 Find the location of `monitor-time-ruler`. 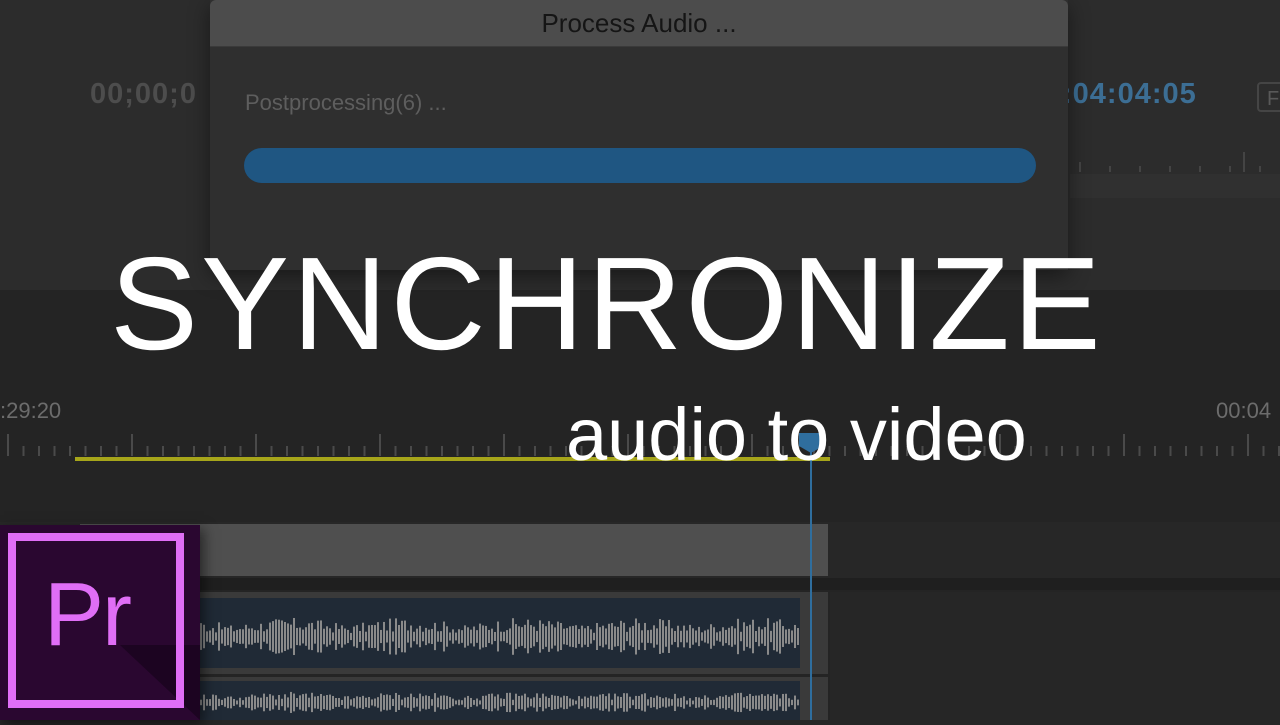

monitor-time-ruler is located at coordinates (1175, 160).